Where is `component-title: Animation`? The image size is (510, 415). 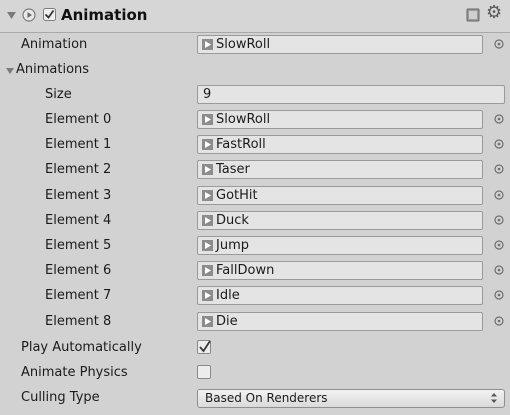 component-title: Animation is located at coordinates (104, 15).